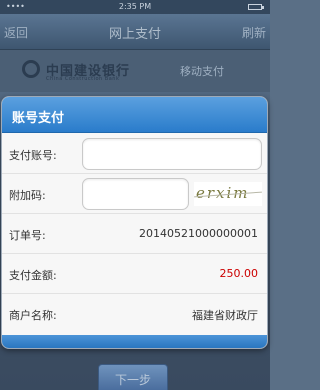 The image size is (320, 390). What do you see at coordinates (254, 32) in the screenshot?
I see `refresh-button: 刷新` at bounding box center [254, 32].